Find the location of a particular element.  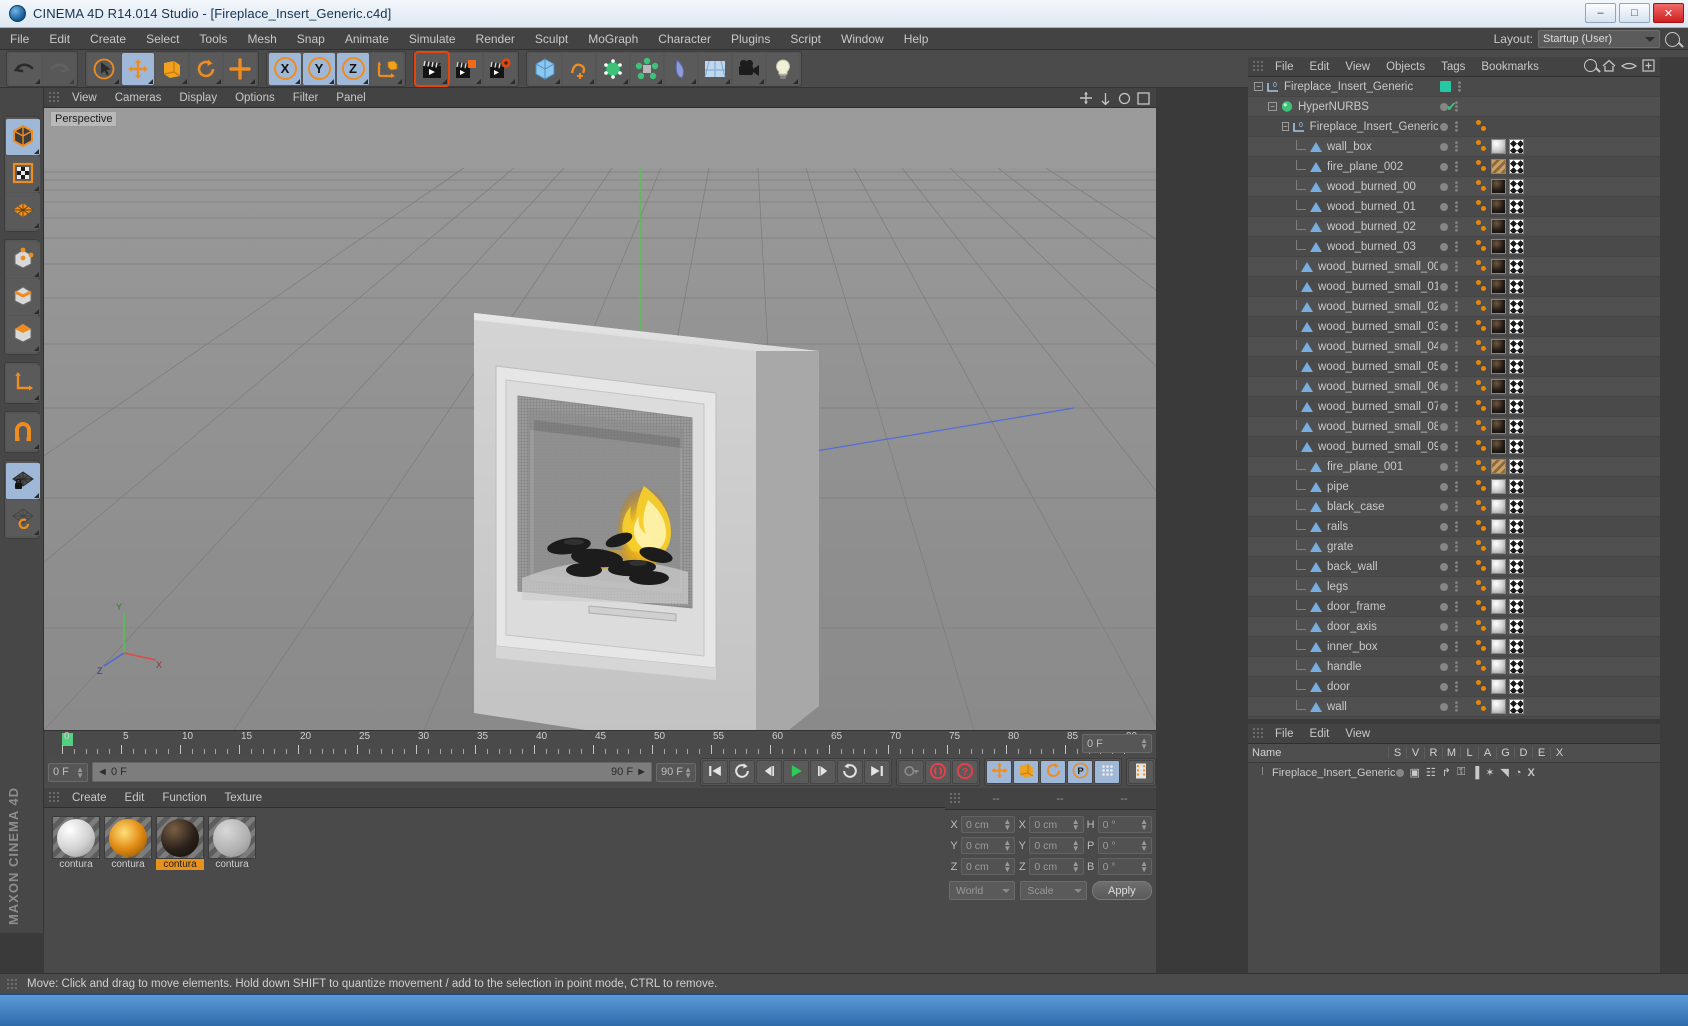

object-row: wall_box is located at coordinates (1454, 147).